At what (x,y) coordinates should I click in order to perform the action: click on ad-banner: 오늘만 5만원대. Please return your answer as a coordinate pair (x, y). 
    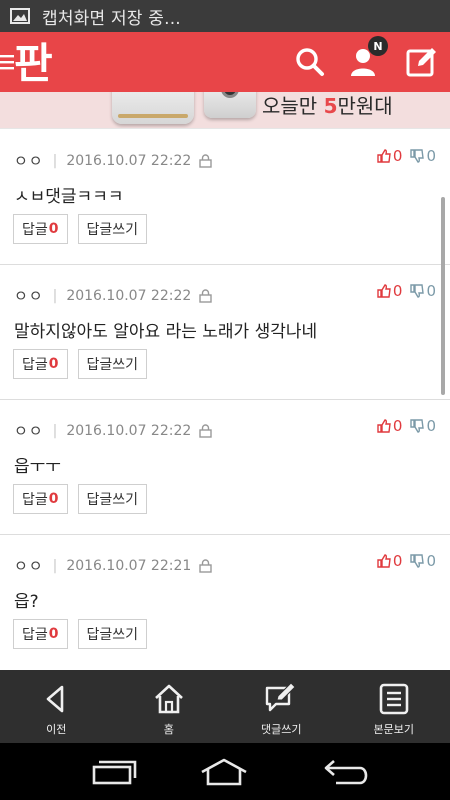
    Looking at the image, I should click on (225, 110).